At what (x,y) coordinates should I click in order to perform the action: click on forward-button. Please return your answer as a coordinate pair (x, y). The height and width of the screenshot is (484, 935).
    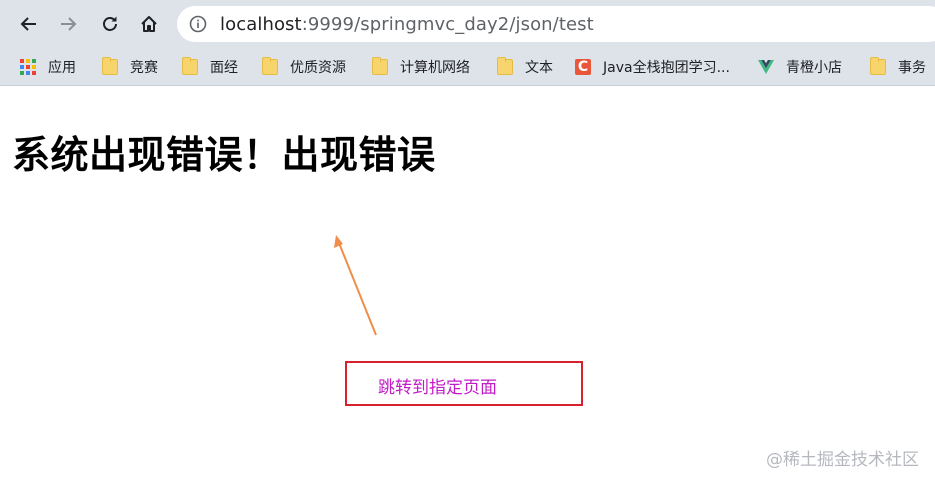
    Looking at the image, I should click on (68, 24).